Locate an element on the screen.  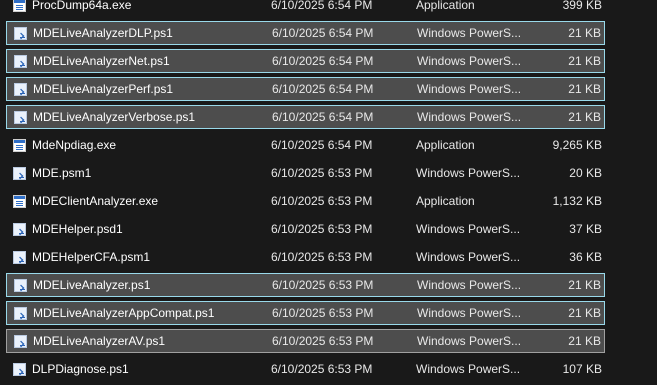
file-name: MDEHelper.psd1 is located at coordinates (77, 229).